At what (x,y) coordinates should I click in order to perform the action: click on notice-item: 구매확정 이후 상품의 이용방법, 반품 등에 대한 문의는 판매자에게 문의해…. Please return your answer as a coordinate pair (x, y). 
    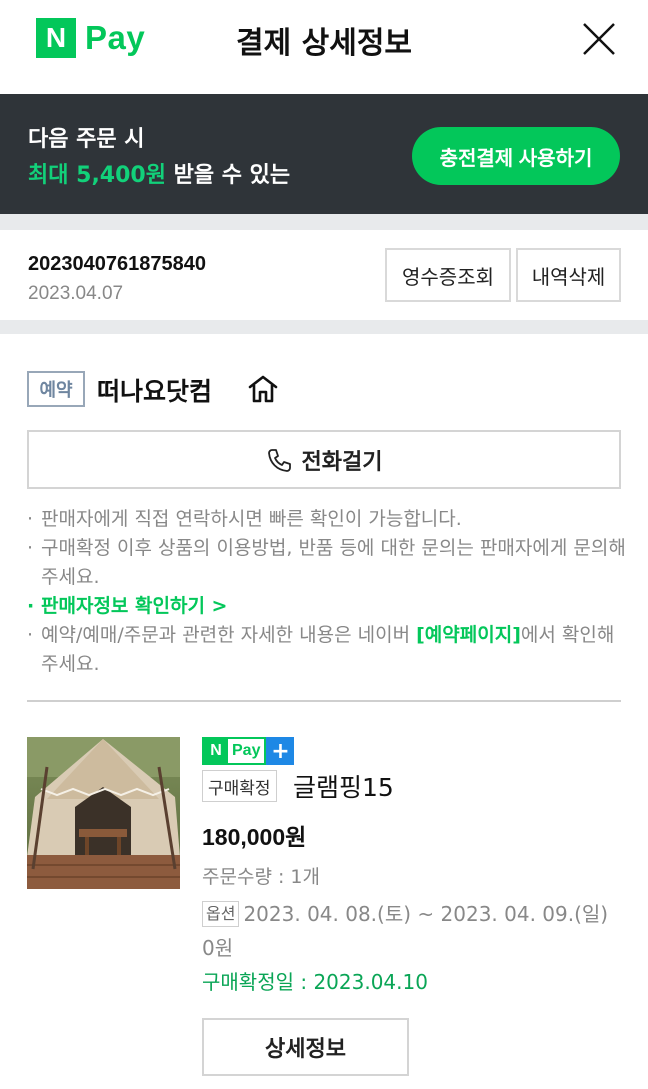
    Looking at the image, I should click on (327, 563).